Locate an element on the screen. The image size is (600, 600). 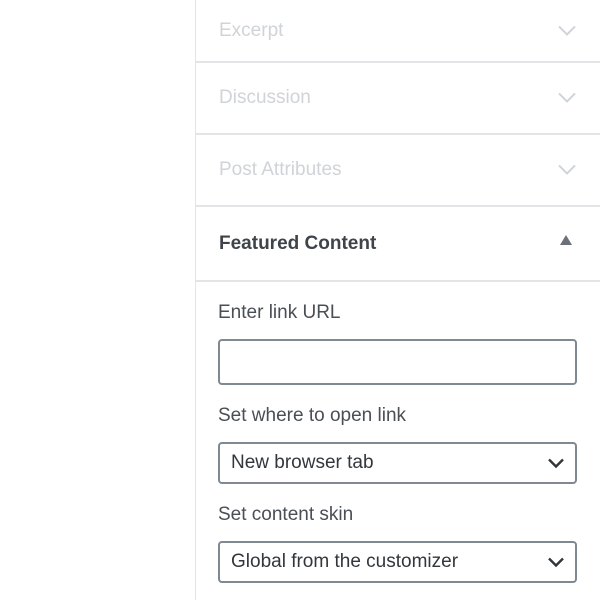
panel-discussion: Discussion is located at coordinates (398, 99).